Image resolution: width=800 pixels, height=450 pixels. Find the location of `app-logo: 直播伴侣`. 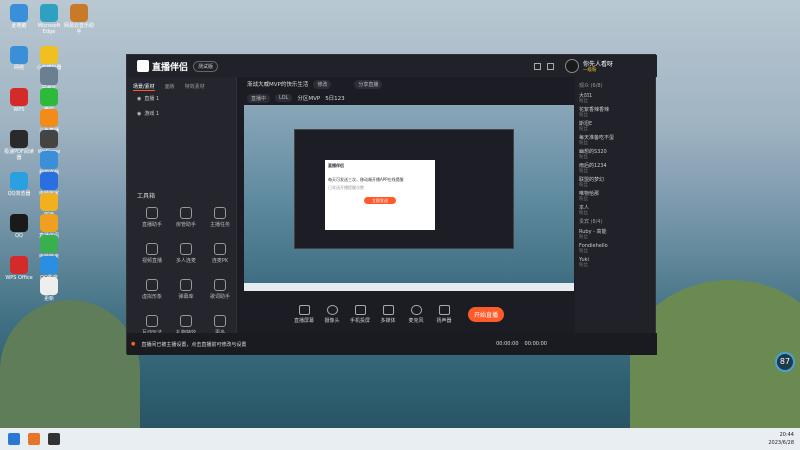

app-logo: 直播伴侣 is located at coordinates (162, 66).